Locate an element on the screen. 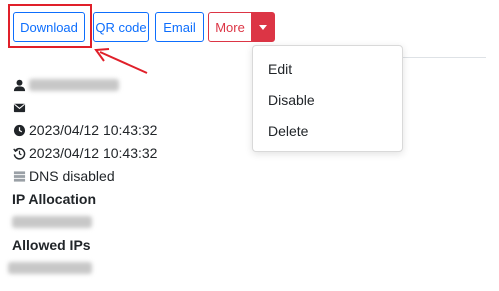 This screenshot has width=499, height=291. dns-row: DNS disabled is located at coordinates (63, 176).